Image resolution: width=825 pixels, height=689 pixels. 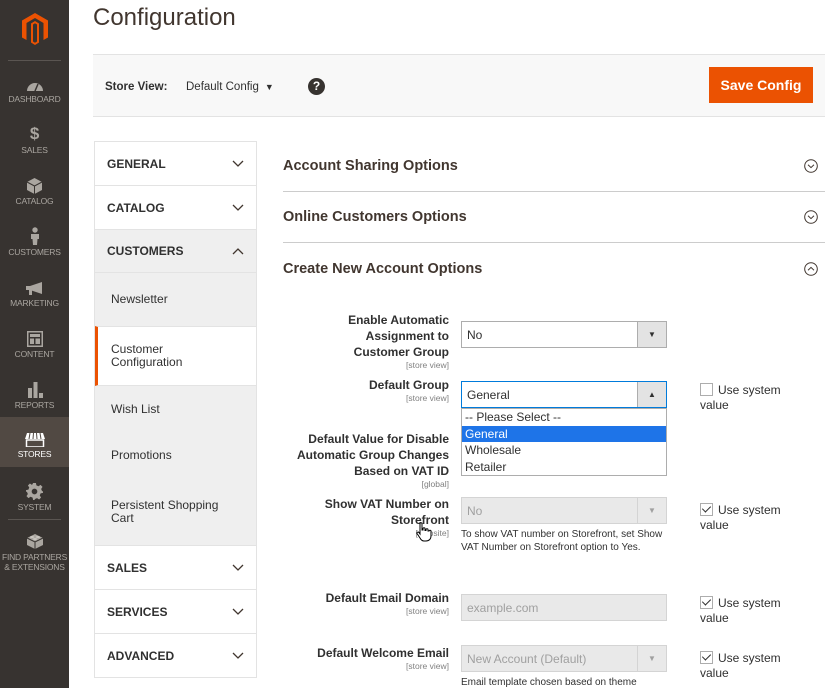 I want to click on nav-item-system: SYSTEM, so click(x=34, y=499).